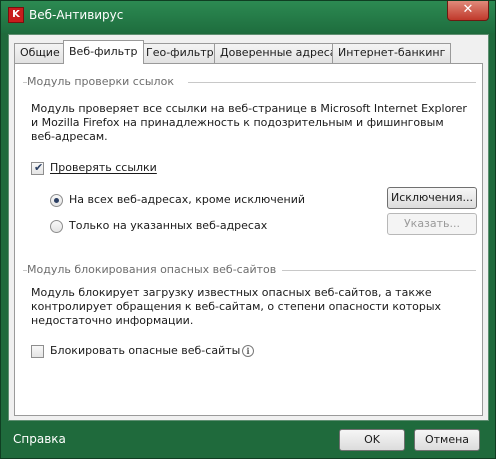 The width and height of the screenshot is (496, 459). What do you see at coordinates (468, 11) in the screenshot?
I see `close-button: ✕` at bounding box center [468, 11].